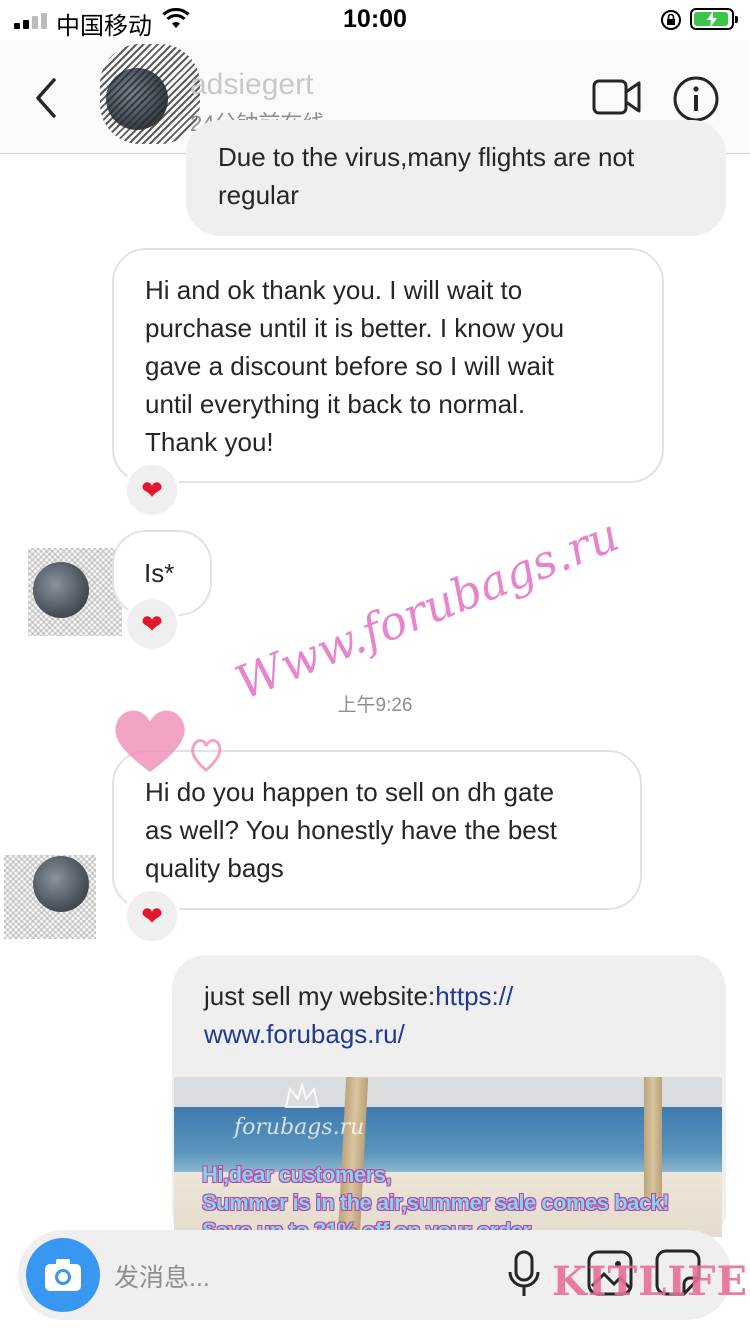 This screenshot has width=750, height=1334. I want to click on microphone-icon, so click(524, 1275).